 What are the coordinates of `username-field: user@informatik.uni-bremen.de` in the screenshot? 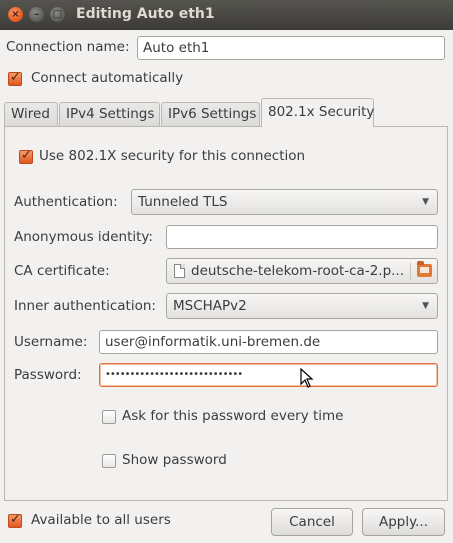 It's located at (268, 342).